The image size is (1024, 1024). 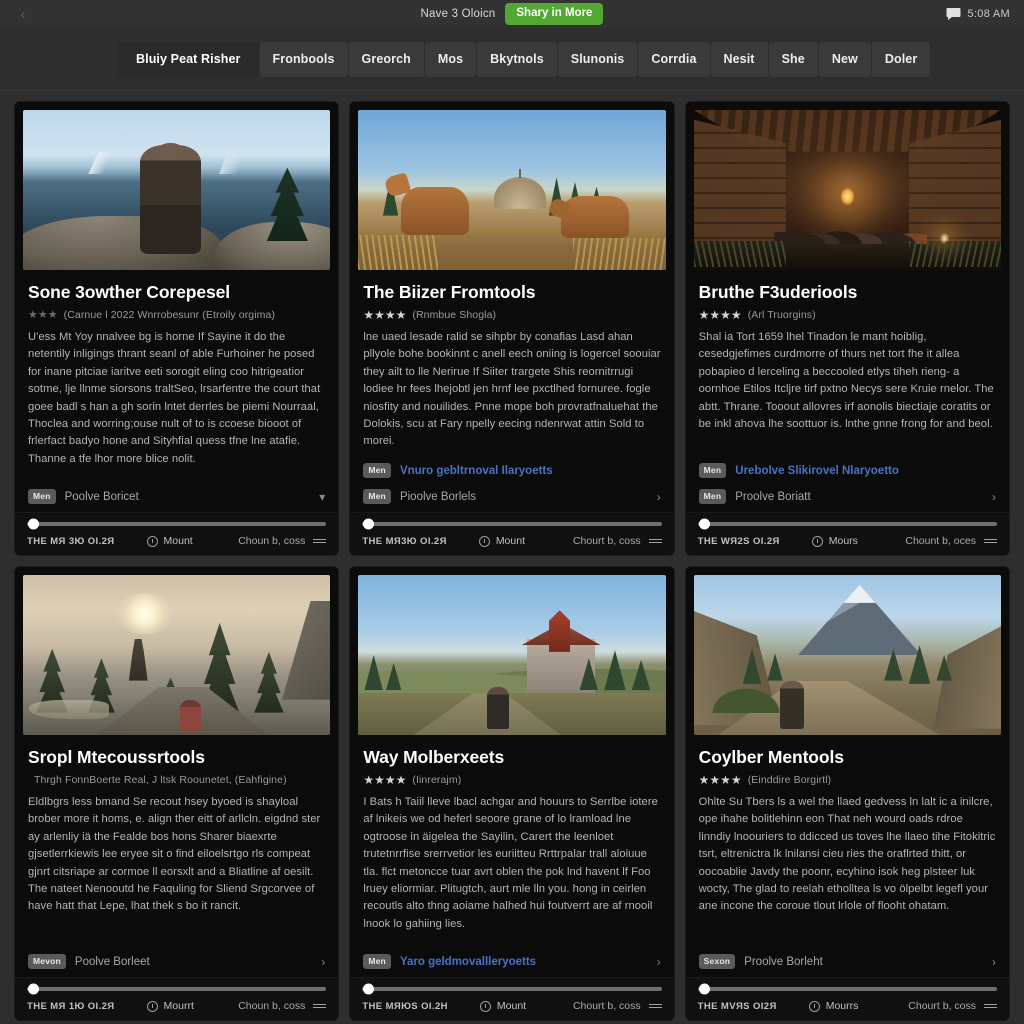 I want to click on footer-timestamp: THE MЯ 3Ю OI.2Я, so click(x=71, y=541).